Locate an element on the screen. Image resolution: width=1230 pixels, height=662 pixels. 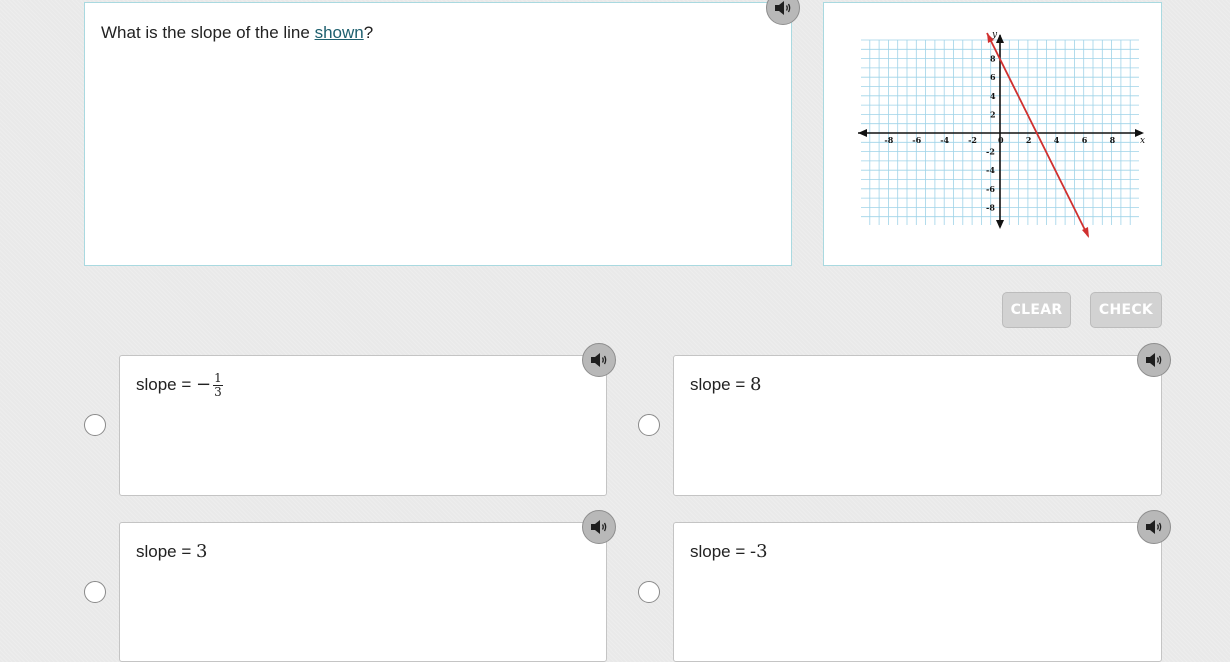
coordinate-graph: -8 -6 -4 -2 0 2 4 6 88642-2-4-6-8 x y is located at coordinates (1001, 134).